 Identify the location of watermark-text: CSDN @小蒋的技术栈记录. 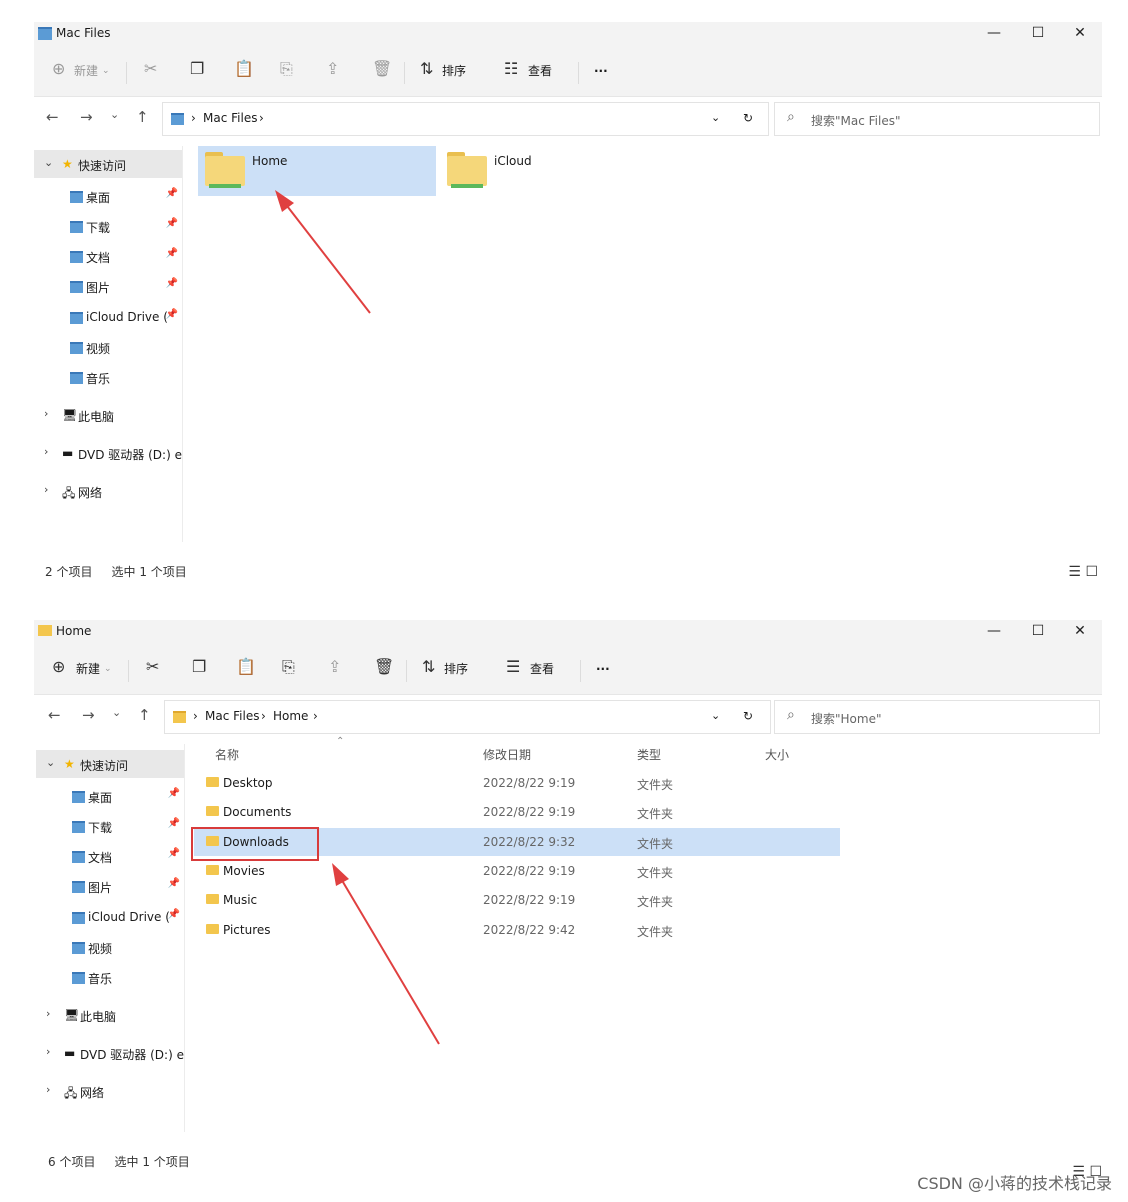
(1014, 1183).